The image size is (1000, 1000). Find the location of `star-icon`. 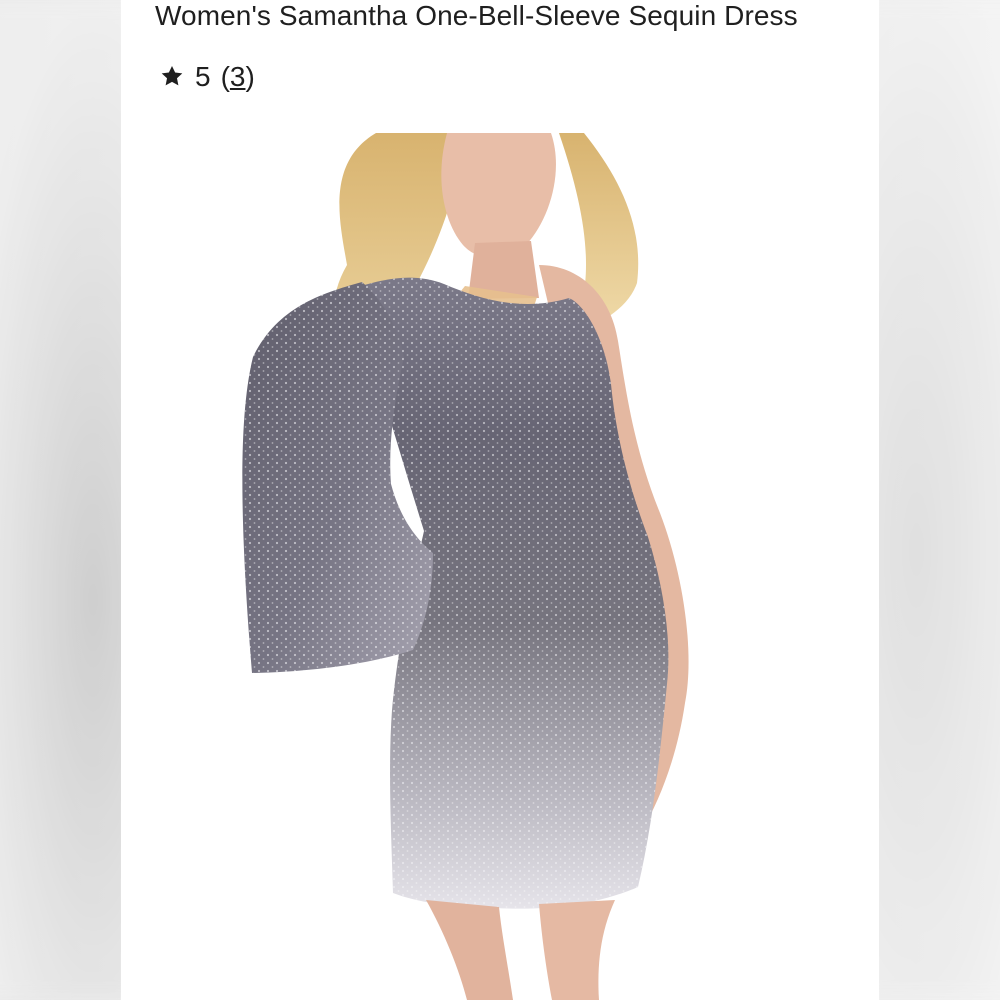

star-icon is located at coordinates (172, 75).